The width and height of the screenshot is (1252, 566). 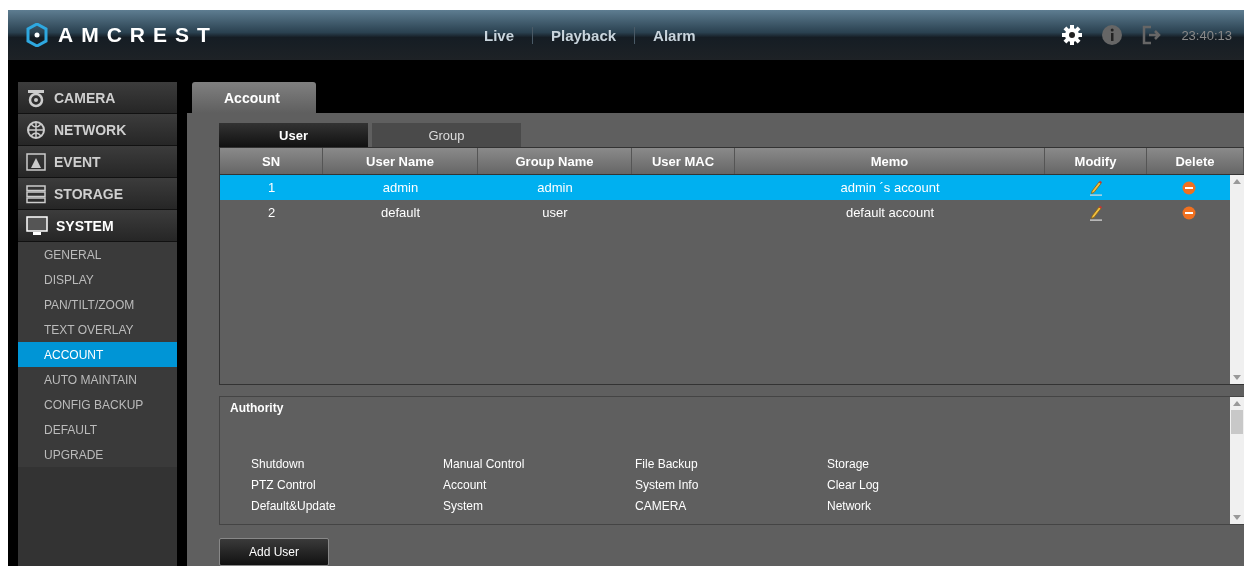 What do you see at coordinates (661, 506) in the screenshot?
I see `permission-label: CAMERA` at bounding box center [661, 506].